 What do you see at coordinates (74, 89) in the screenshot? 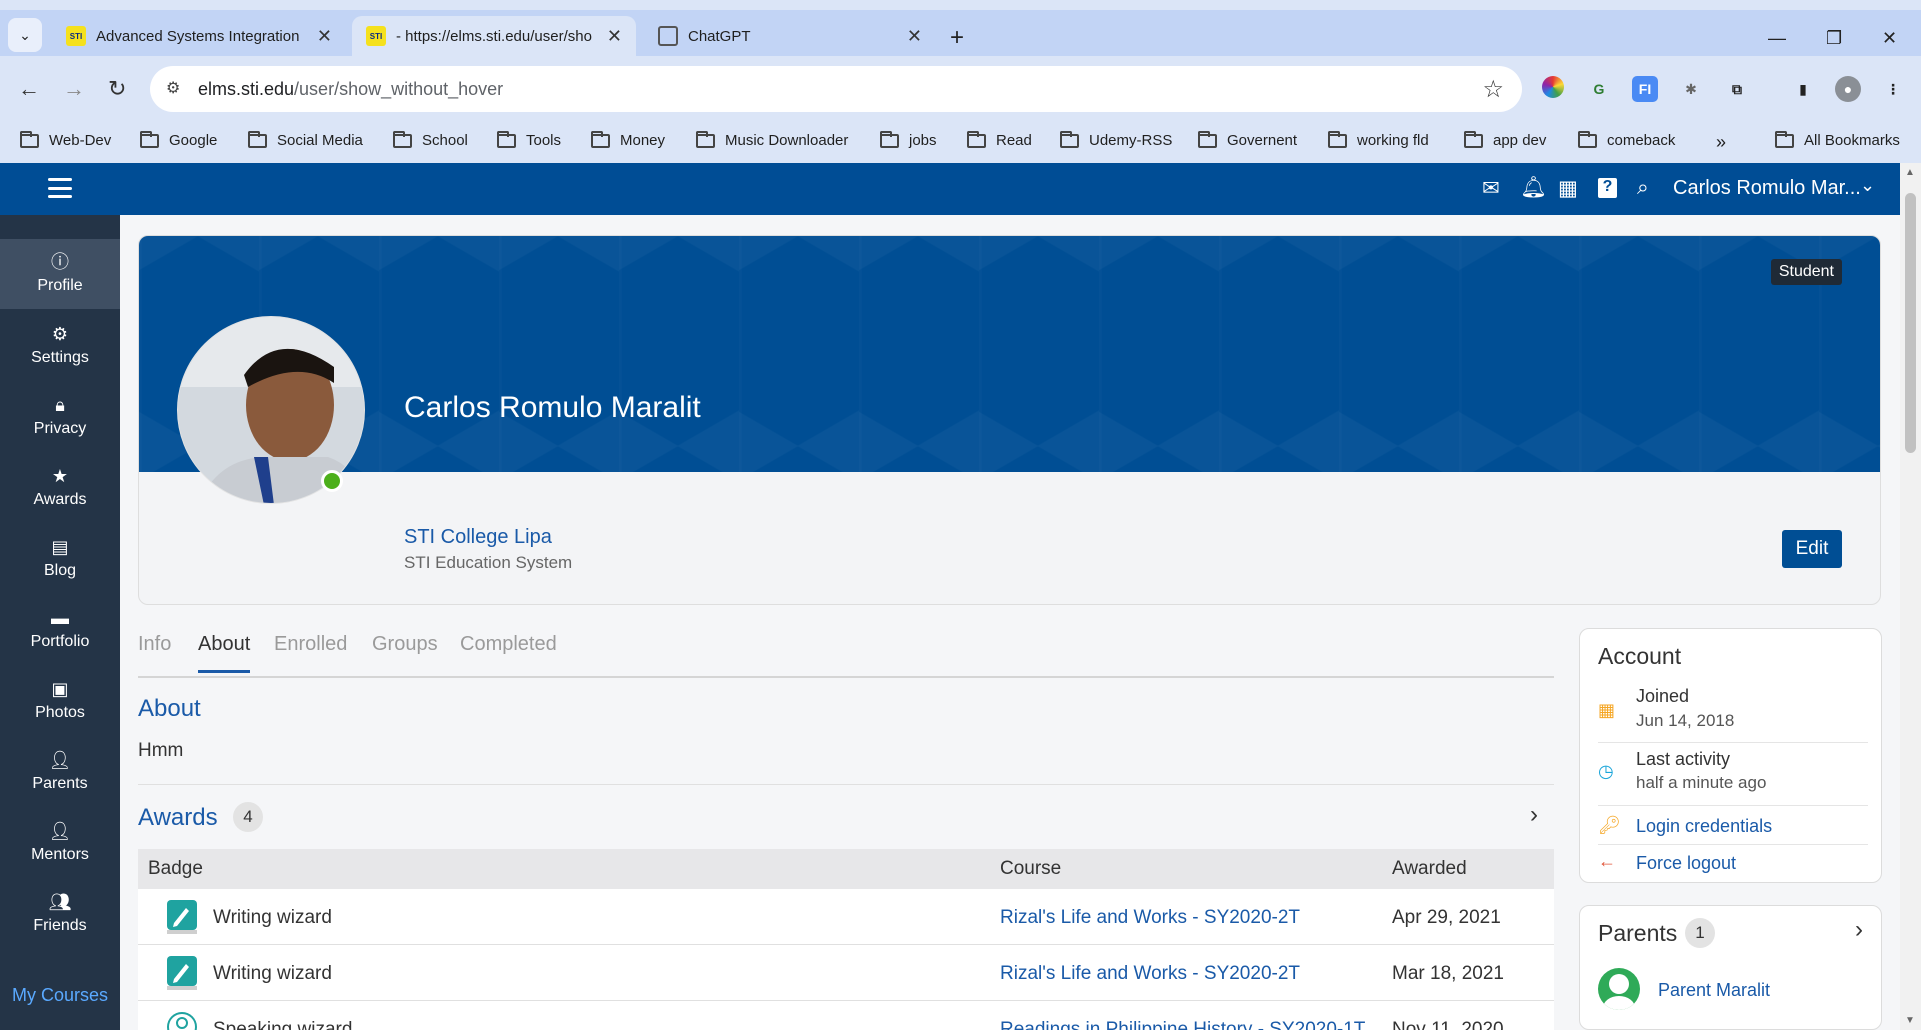
I see `forward-icon: →` at bounding box center [74, 89].